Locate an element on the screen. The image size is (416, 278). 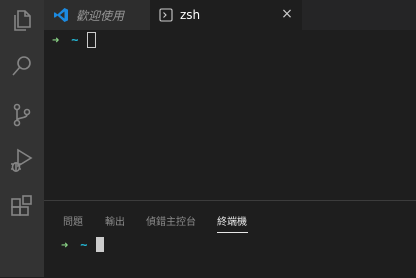
panel-tab-debug-console: 偵錯主控台 is located at coordinates (171, 220).